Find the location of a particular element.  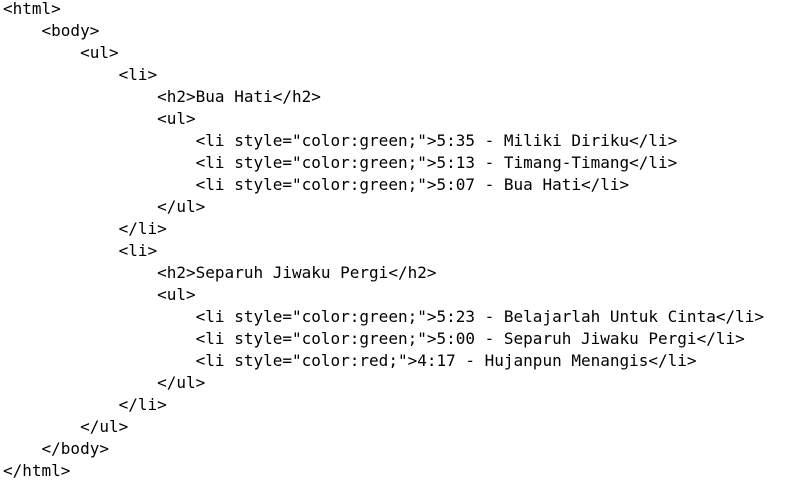

code-line: <html> is located at coordinates (32, 9).